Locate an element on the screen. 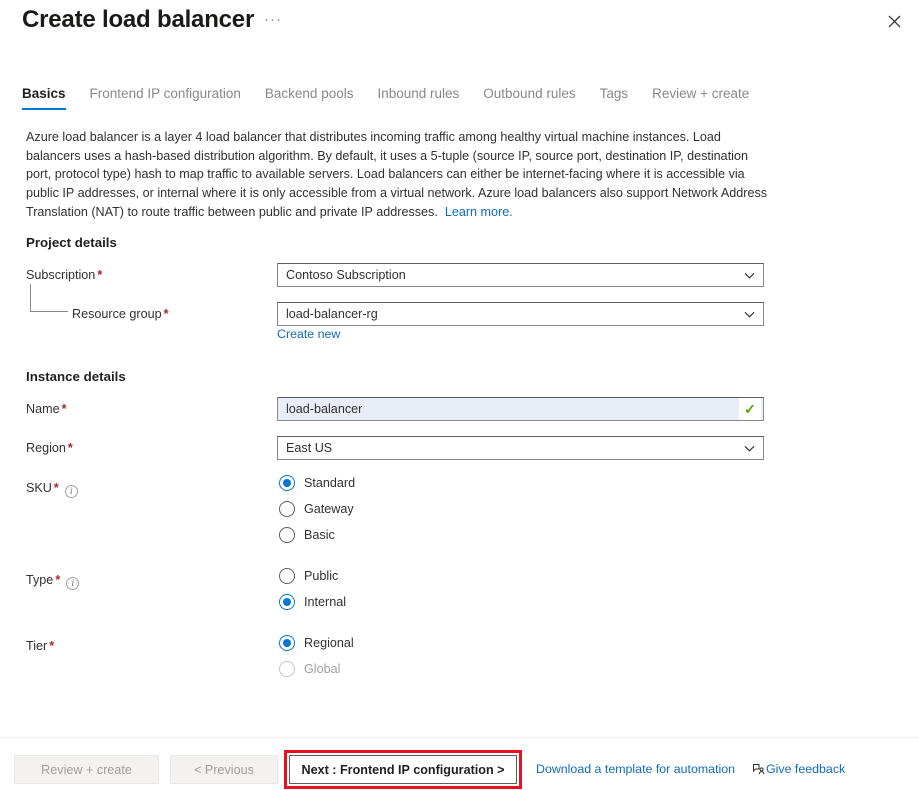 The width and height of the screenshot is (919, 790). sku-option-label: Basic is located at coordinates (319, 535).